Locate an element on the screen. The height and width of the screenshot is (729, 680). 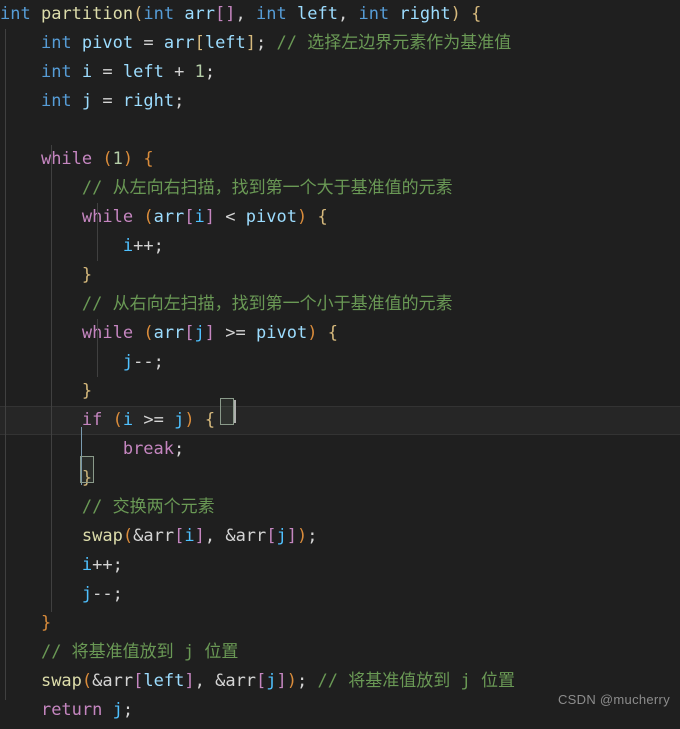
code-token: swap is located at coordinates (102, 536).